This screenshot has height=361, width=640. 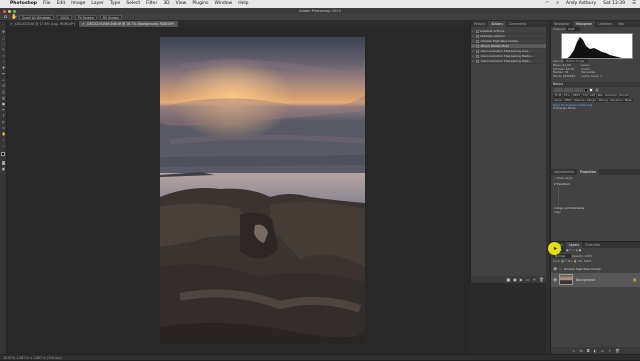 I want to click on source-select: Entire Image, so click(x=576, y=60).